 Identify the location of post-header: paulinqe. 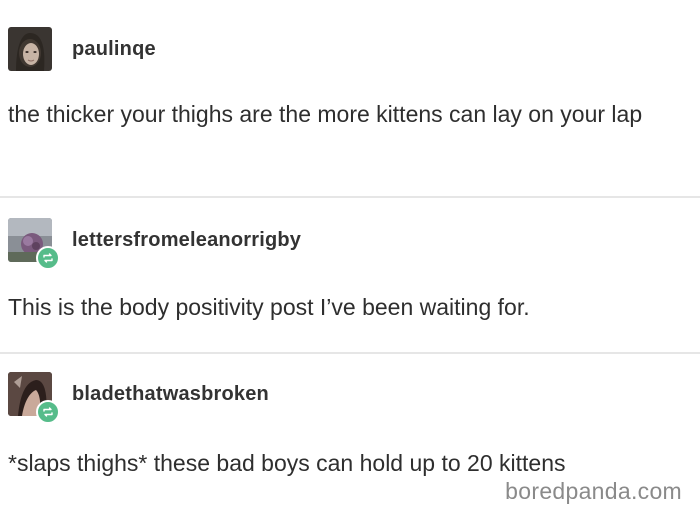
(82, 49).